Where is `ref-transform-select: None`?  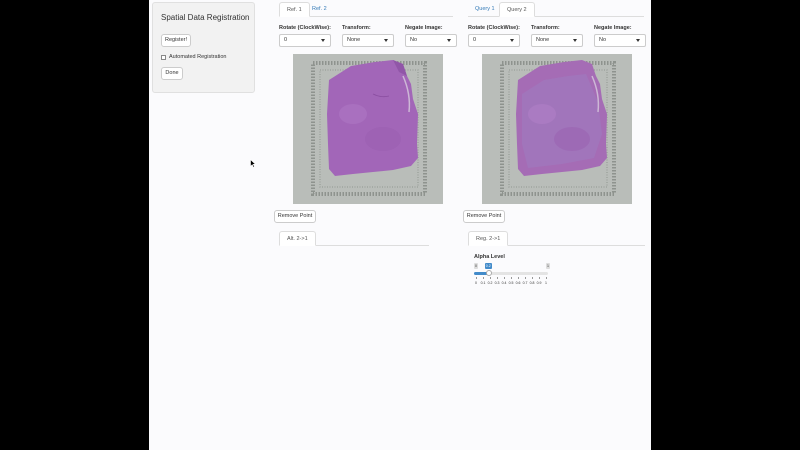 ref-transform-select: None is located at coordinates (368, 40).